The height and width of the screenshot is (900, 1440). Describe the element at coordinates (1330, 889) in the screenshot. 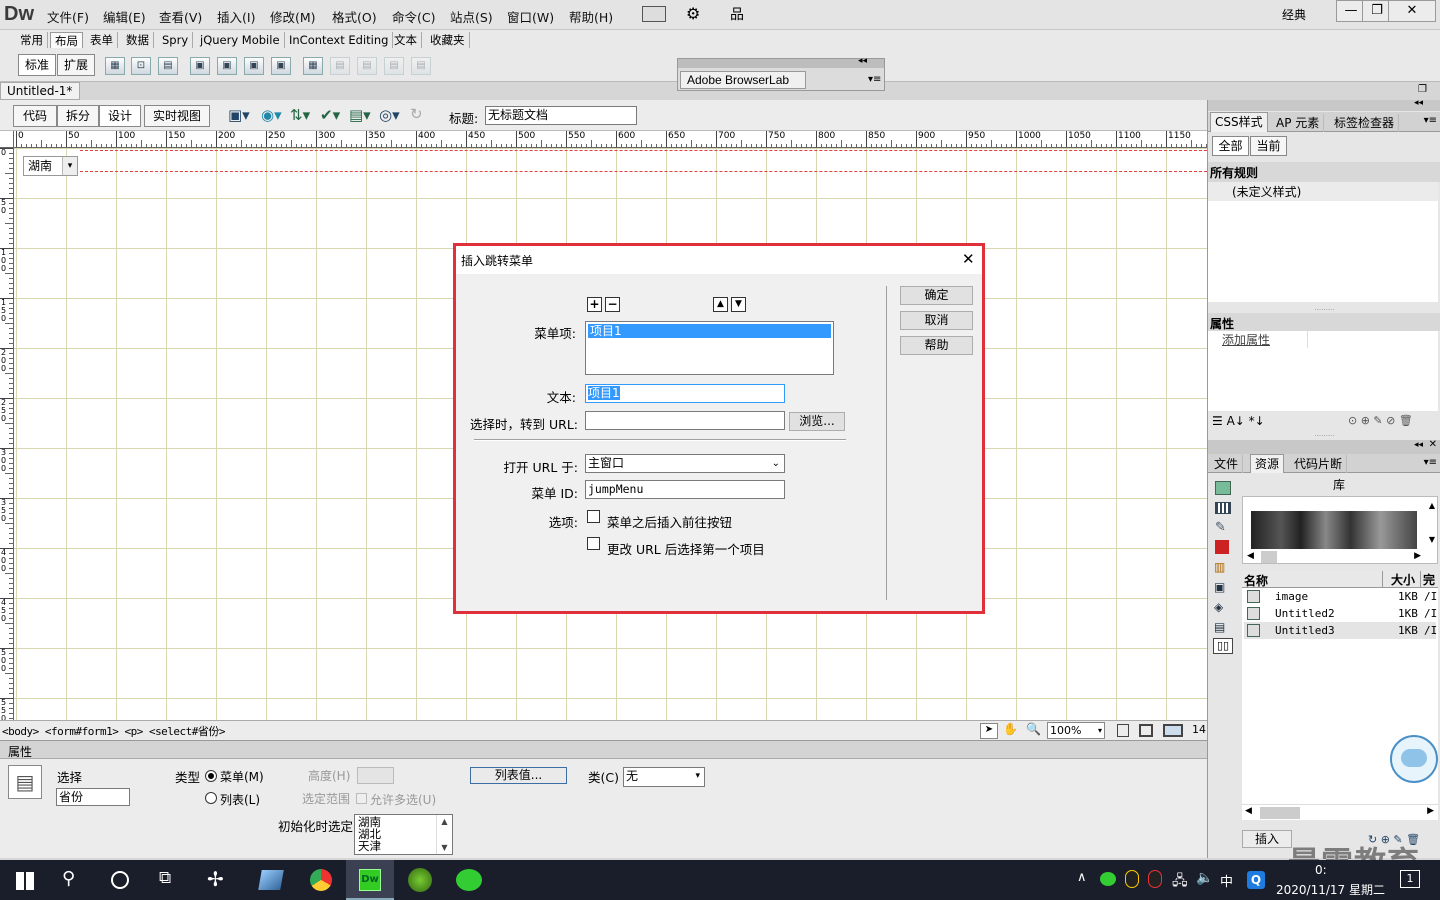

I see `clock-date: 2020/11/17 星期二` at that location.